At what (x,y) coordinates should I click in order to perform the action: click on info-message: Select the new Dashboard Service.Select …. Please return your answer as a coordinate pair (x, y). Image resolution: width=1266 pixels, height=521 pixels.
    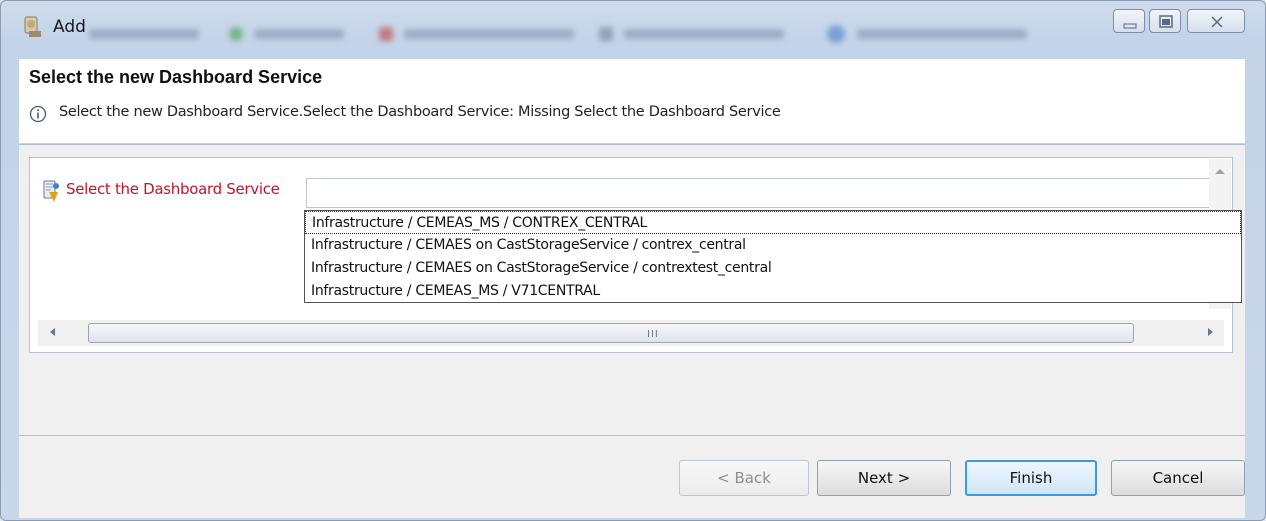
    Looking at the image, I should click on (420, 112).